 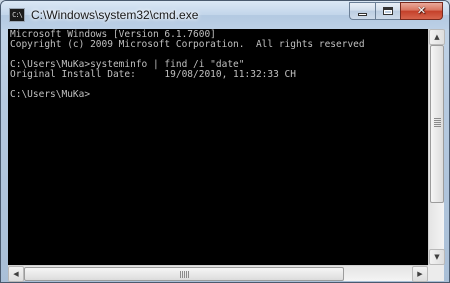 I want to click on vertical-scroll-thumb, so click(x=437, y=124).